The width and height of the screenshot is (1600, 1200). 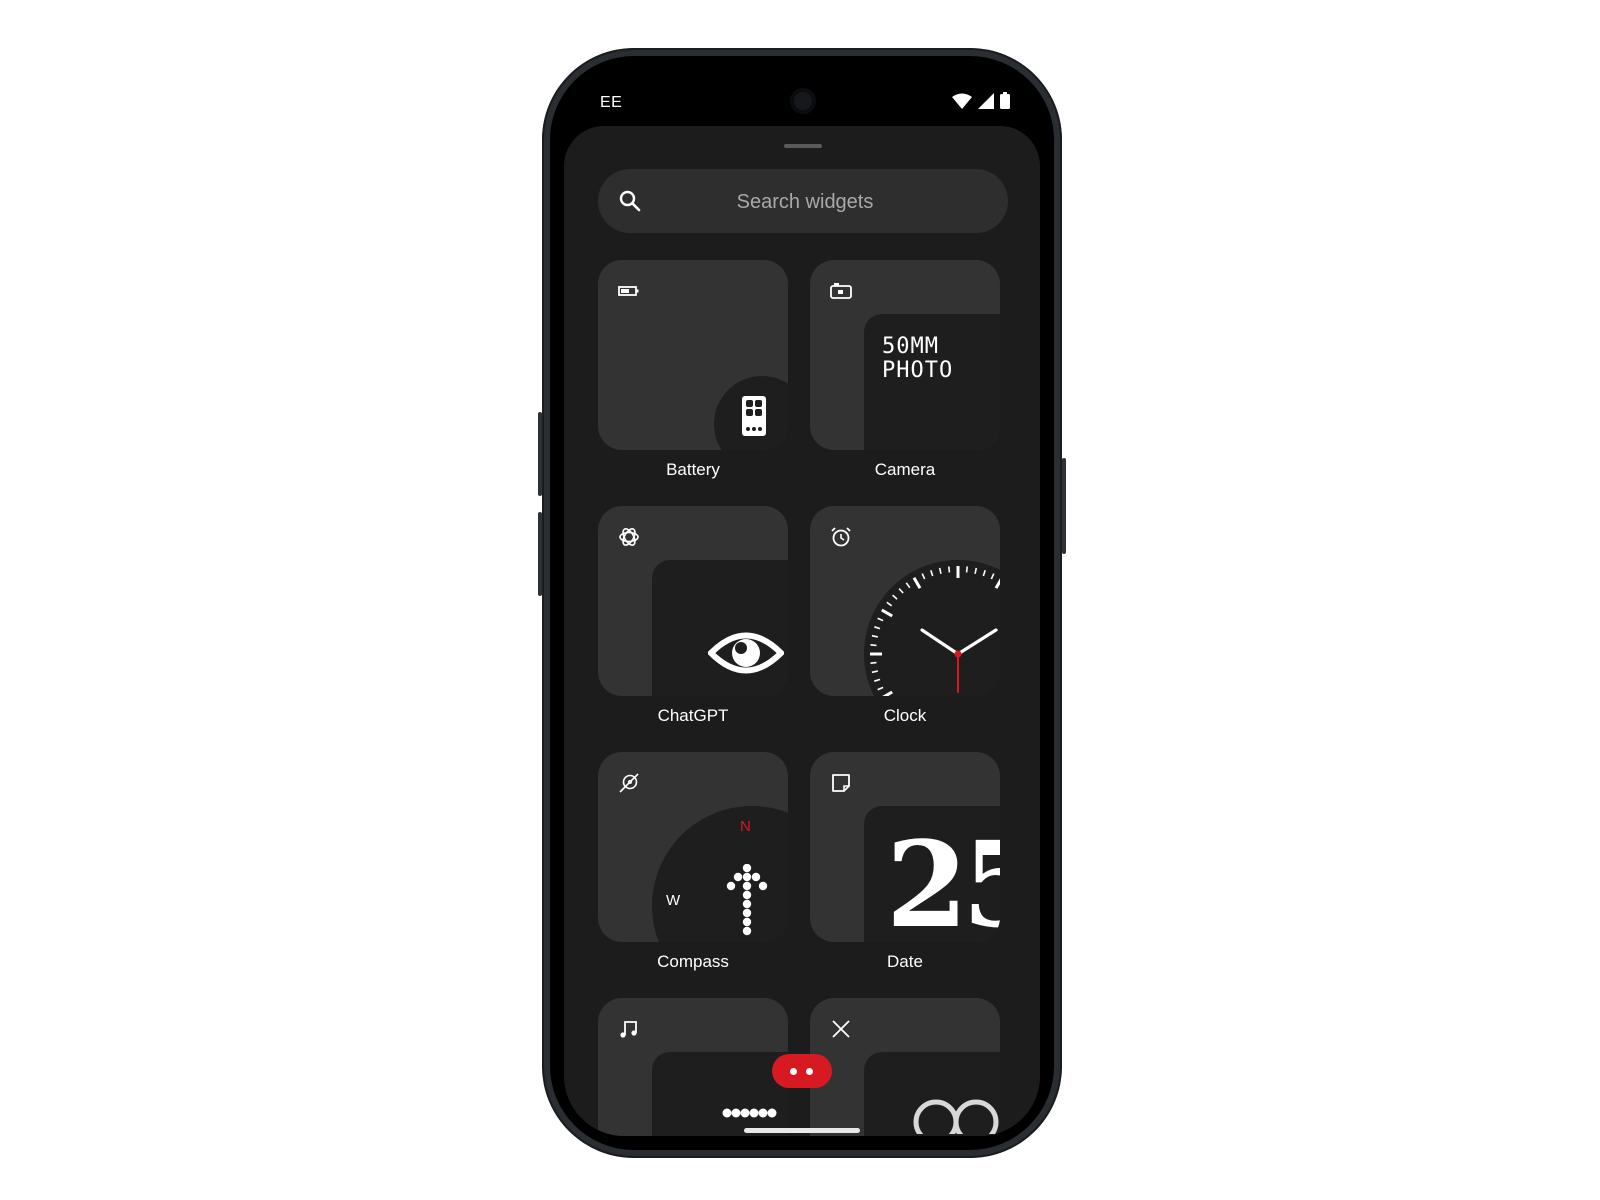 I want to click on power-button, so click(x=1064, y=506).